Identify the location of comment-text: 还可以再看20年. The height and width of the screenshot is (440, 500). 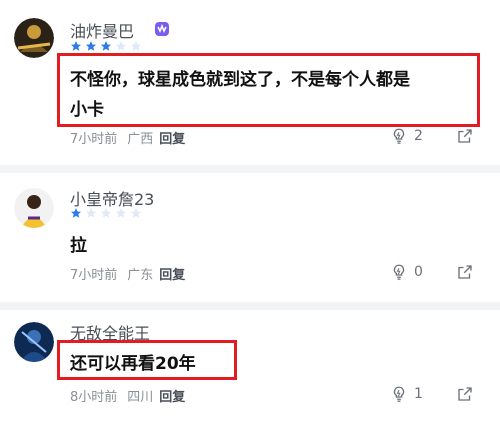
(133, 364).